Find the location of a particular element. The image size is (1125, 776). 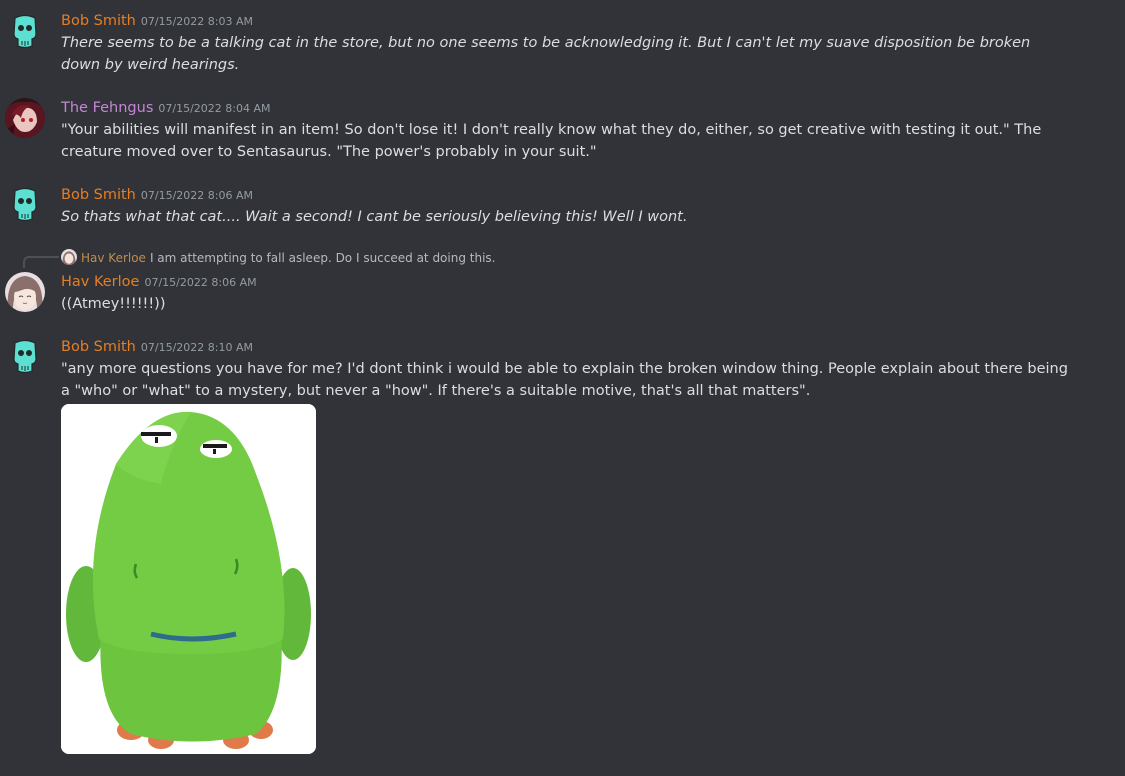

message-header: Bob Smith 07/15/2022 8:10 AM is located at coordinates (157, 347).